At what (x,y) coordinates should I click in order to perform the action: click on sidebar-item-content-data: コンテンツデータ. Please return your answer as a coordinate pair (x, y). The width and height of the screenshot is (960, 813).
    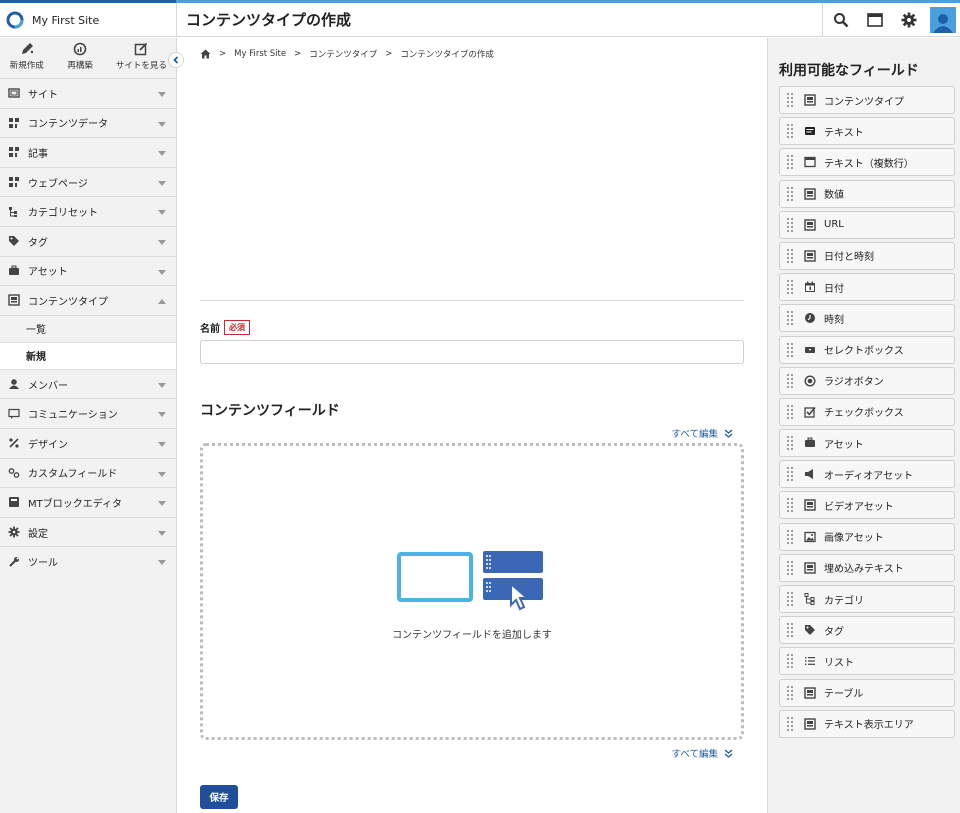
    Looking at the image, I should click on (88, 122).